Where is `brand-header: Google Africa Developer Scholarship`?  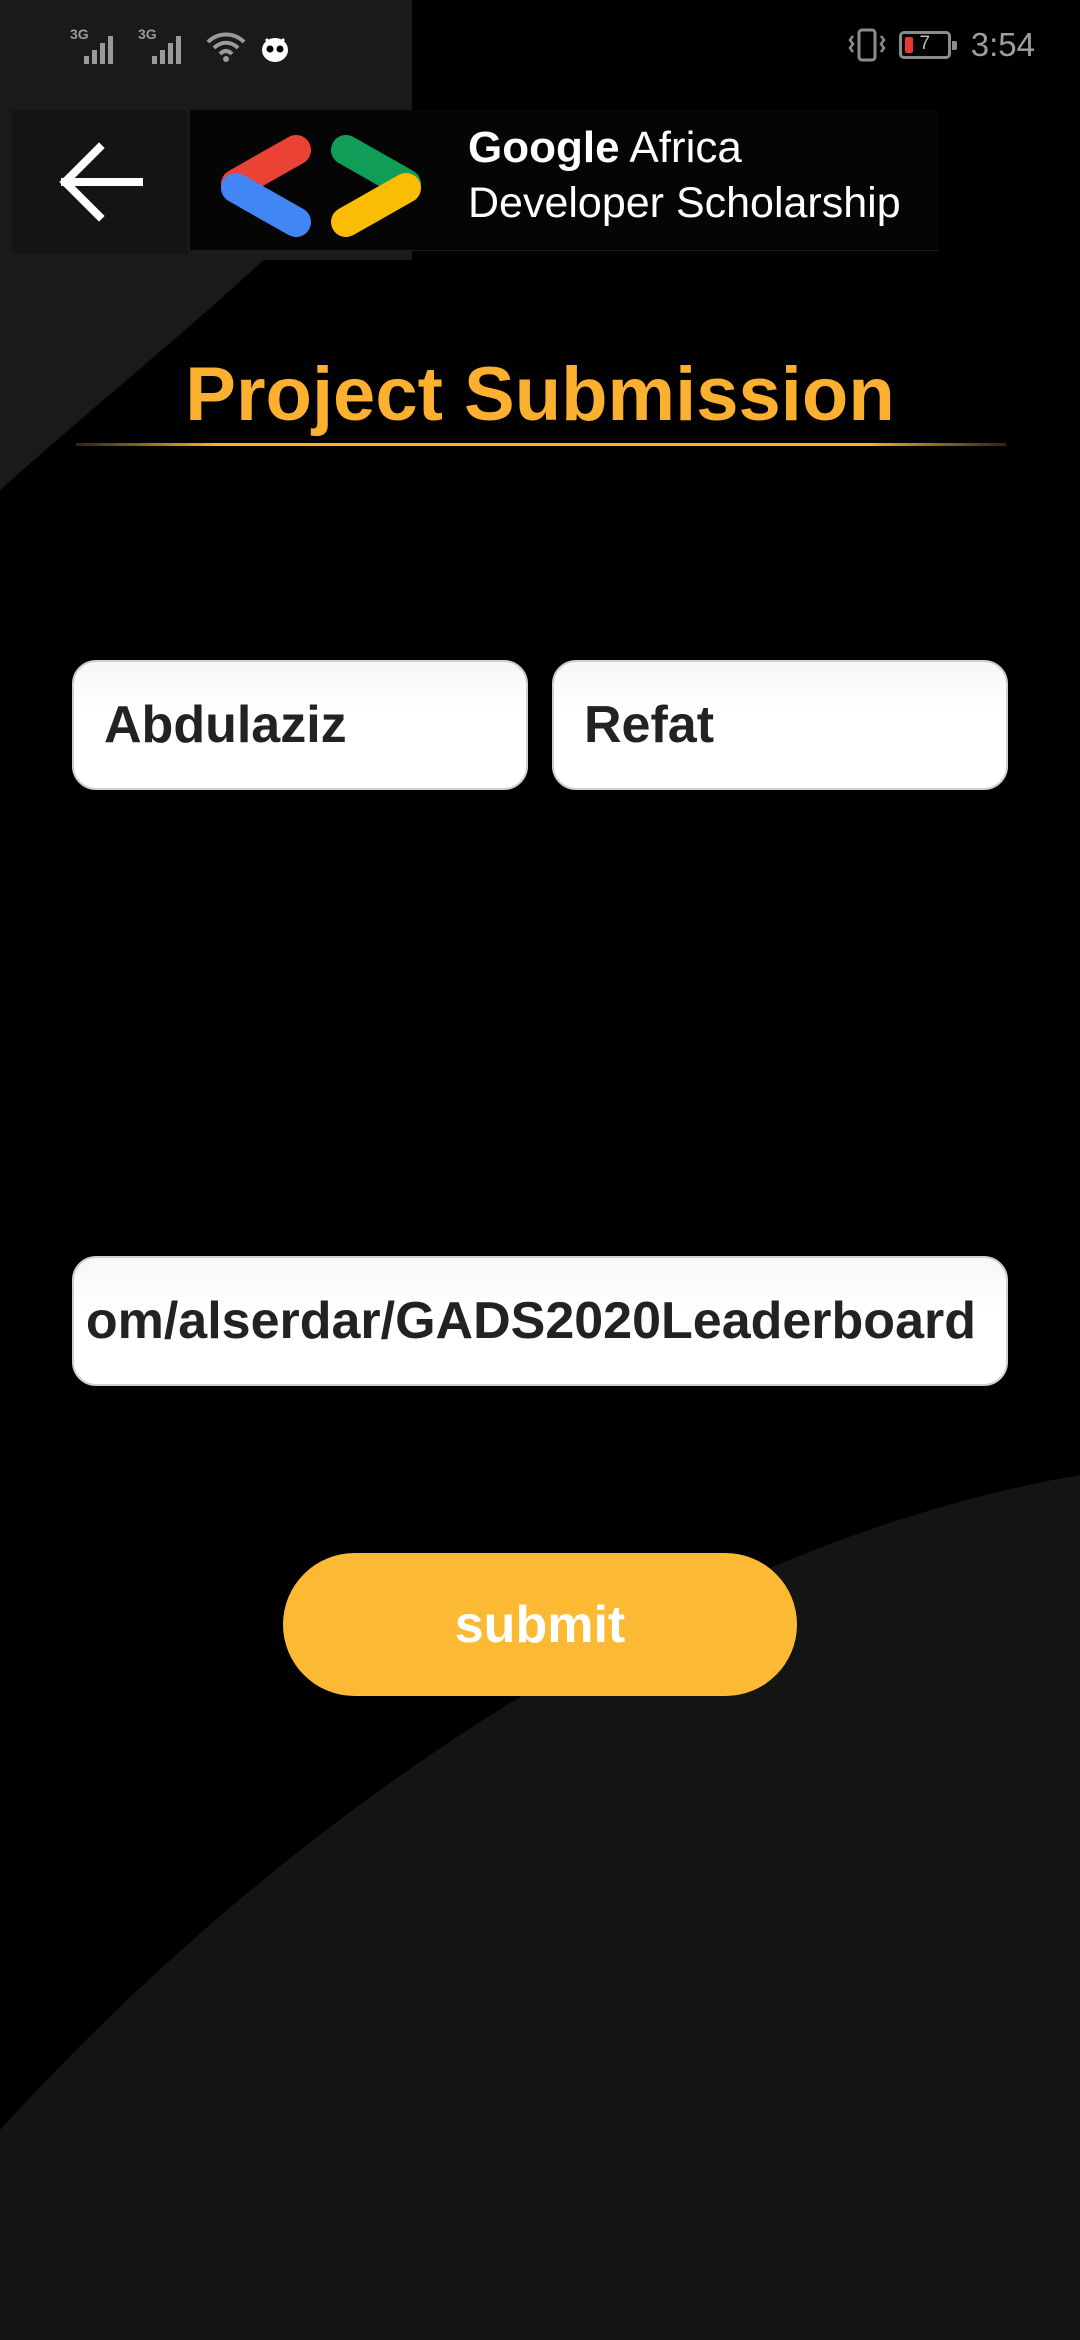 brand-header: Google Africa Developer Scholarship is located at coordinates (564, 180).